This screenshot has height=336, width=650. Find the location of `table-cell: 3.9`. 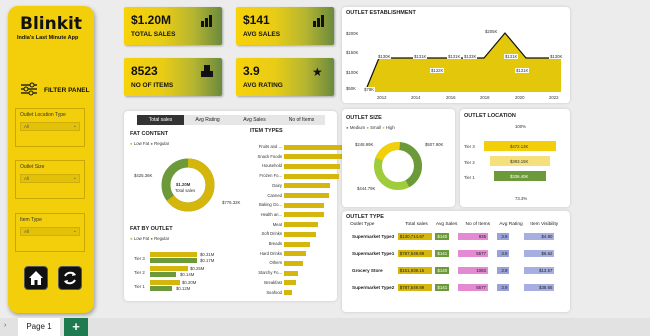

table-cell: 3.9 is located at coordinates (510, 270).